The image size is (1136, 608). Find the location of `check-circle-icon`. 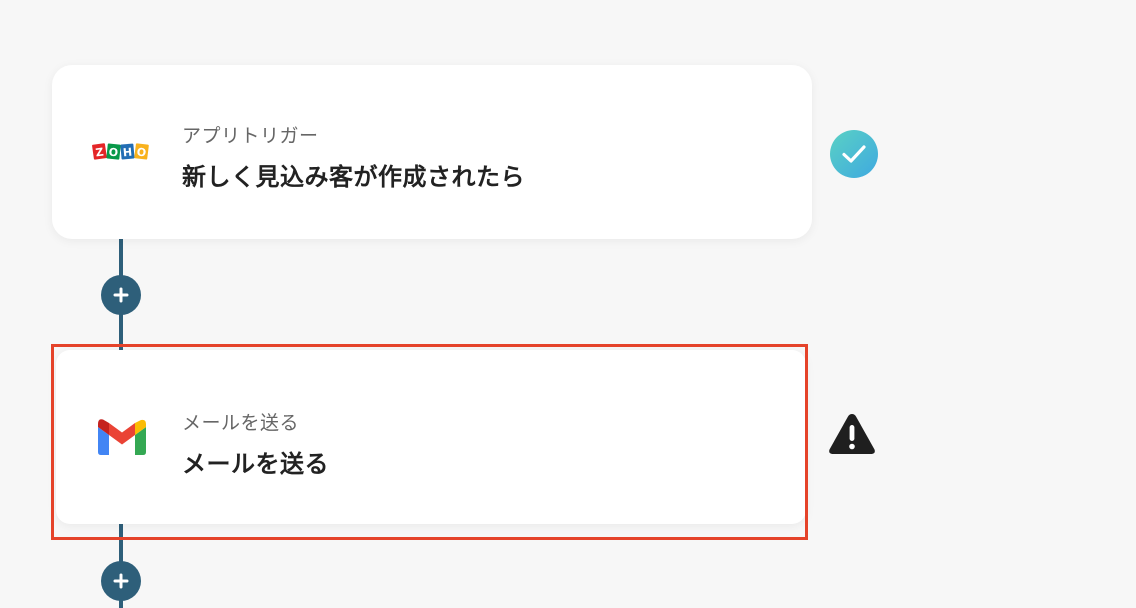

check-circle-icon is located at coordinates (854, 154).